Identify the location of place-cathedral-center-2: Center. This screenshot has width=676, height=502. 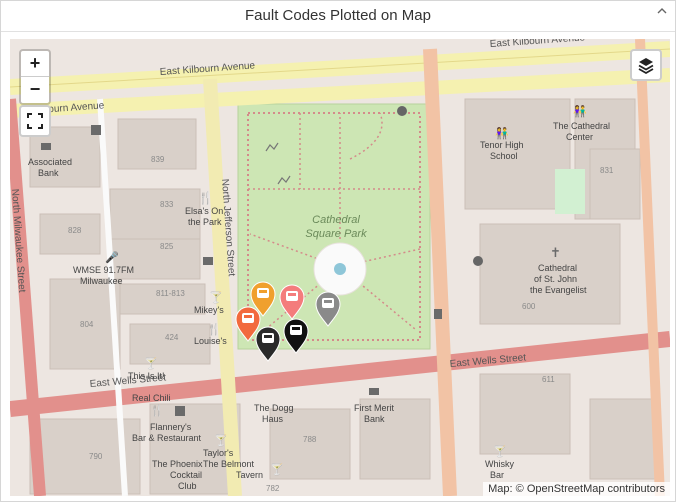
(579, 137).